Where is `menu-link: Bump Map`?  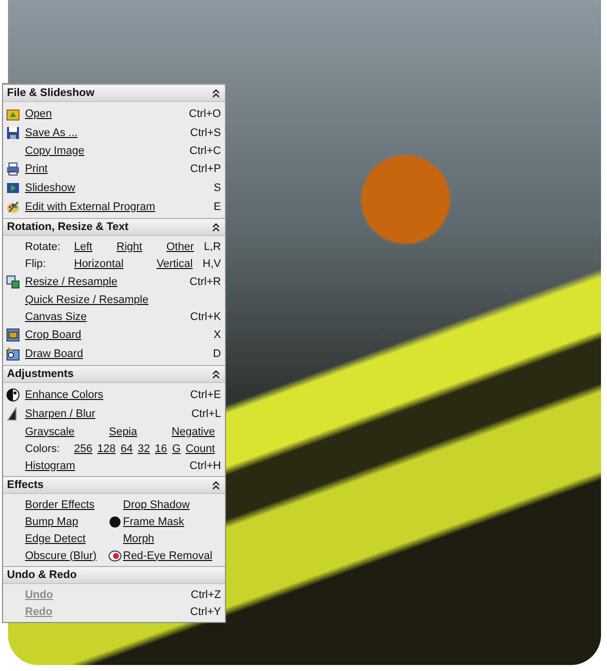
menu-link: Bump Map is located at coordinates (51, 522).